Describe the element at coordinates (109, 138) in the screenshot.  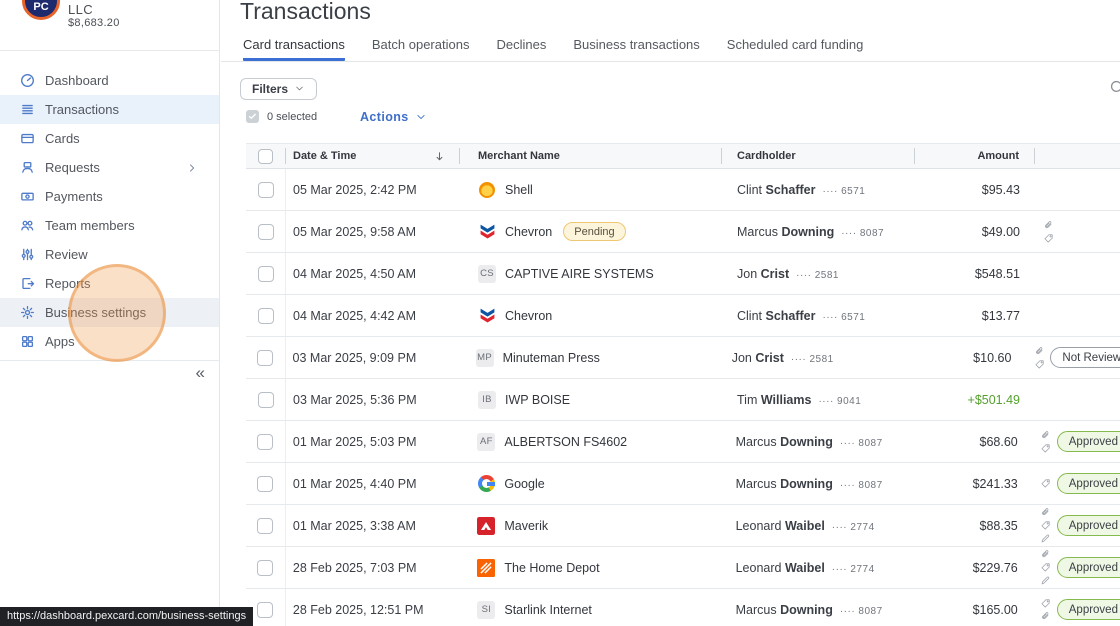
I see `sidebar-item-cards: Cards` at that location.